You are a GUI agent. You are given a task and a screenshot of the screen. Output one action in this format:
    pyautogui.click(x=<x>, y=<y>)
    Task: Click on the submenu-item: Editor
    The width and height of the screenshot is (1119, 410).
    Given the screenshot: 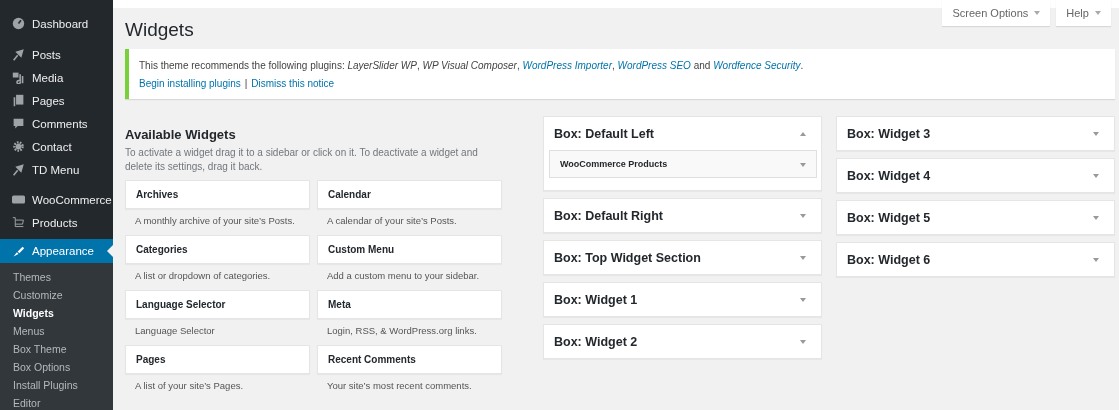 What is the action you would take?
    pyautogui.click(x=56, y=402)
    